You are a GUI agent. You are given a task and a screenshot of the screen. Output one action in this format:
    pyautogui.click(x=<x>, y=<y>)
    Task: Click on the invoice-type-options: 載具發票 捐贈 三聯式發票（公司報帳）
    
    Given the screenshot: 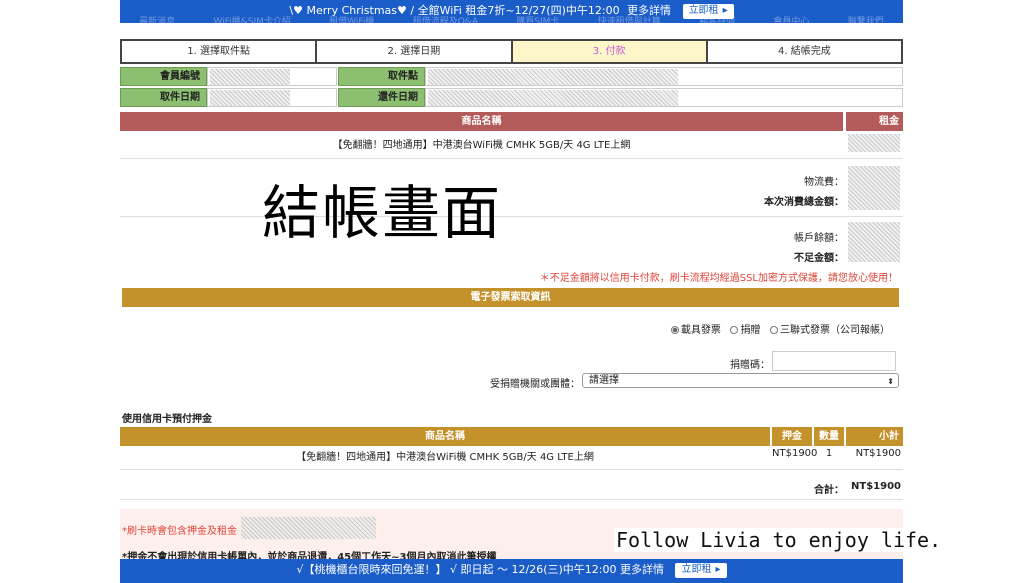 What is the action you would take?
    pyautogui.click(x=780, y=328)
    